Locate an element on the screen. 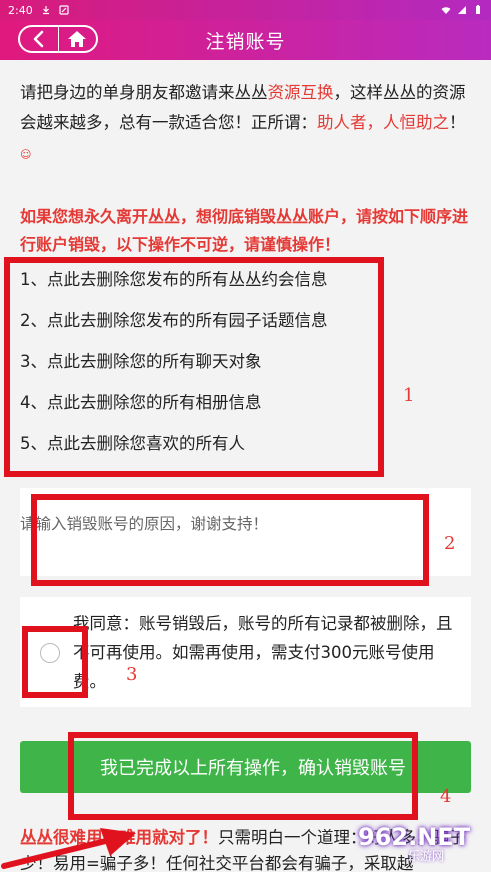  notification-icon is located at coordinates (64, 10).